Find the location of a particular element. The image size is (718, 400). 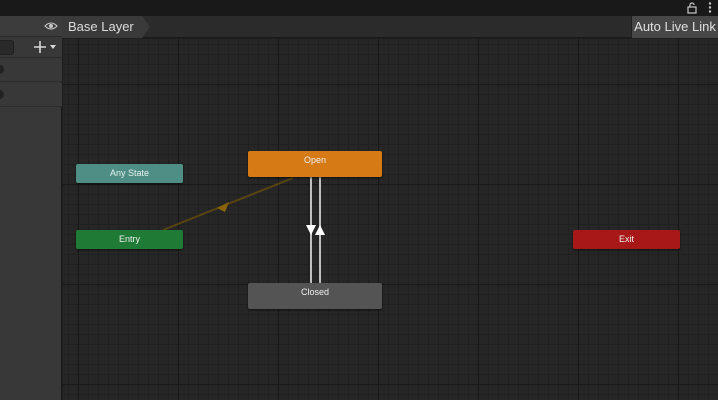

panel-header is located at coordinates (31, 26).